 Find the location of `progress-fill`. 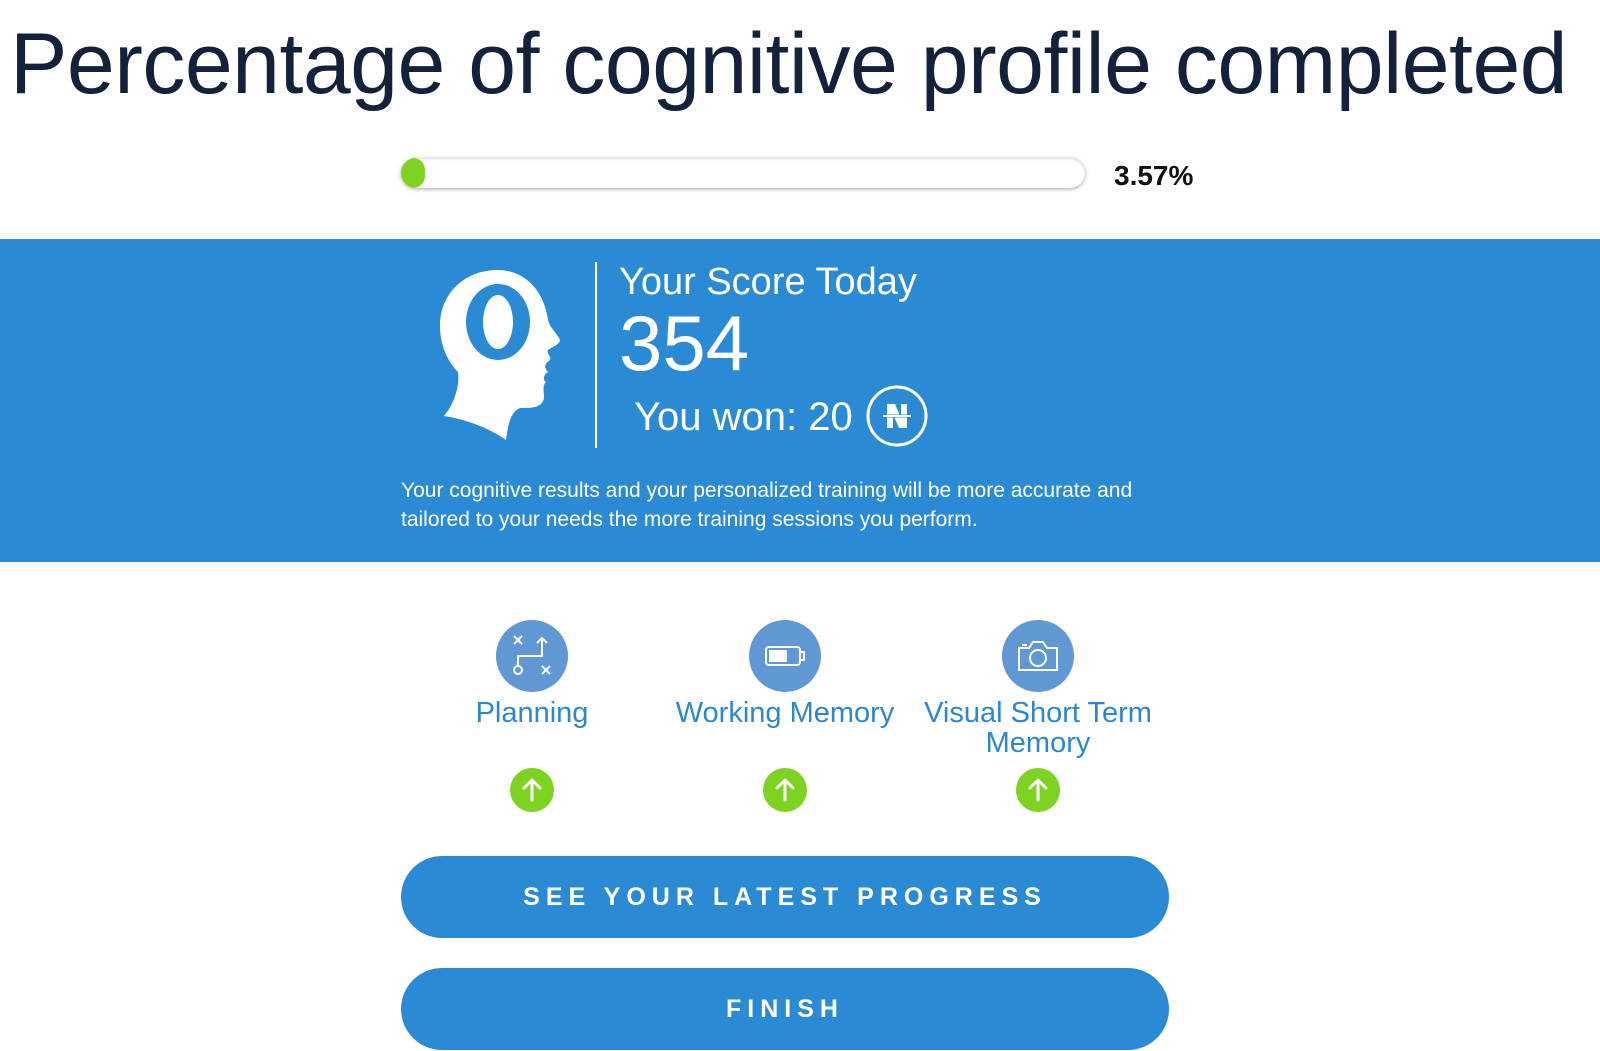

progress-fill is located at coordinates (413, 173).